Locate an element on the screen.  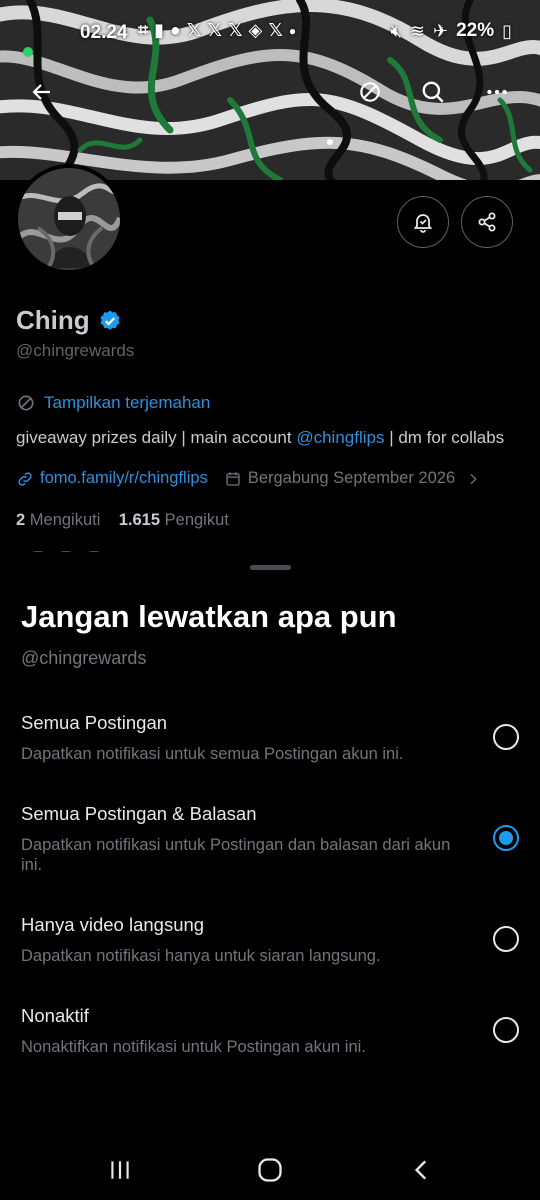
profile-handle: @chingrewards is located at coordinates (75, 350).